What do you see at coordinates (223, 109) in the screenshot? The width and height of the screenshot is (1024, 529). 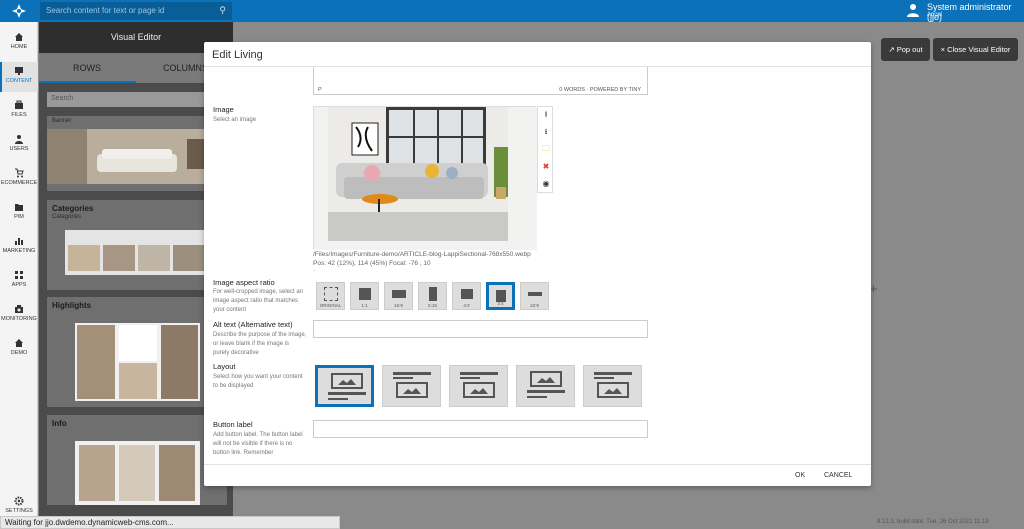 I see `image-label: Image` at bounding box center [223, 109].